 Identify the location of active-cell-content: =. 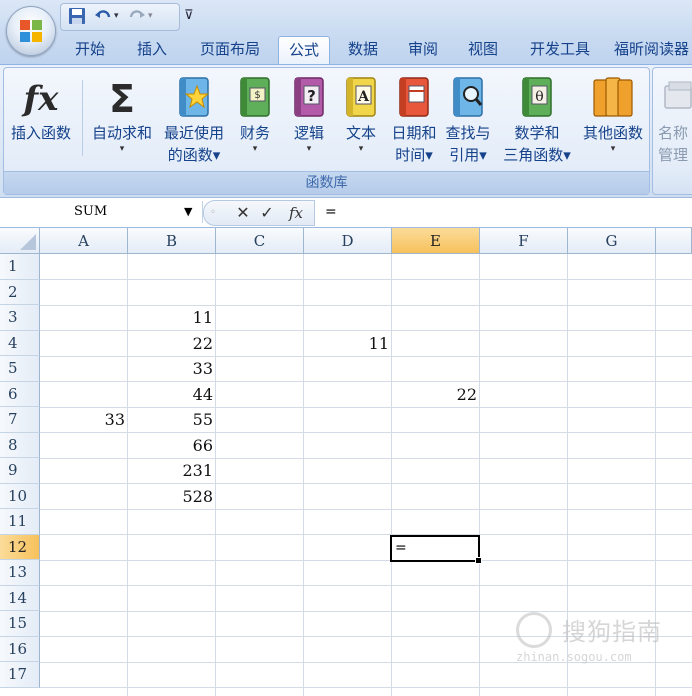
(401, 548).